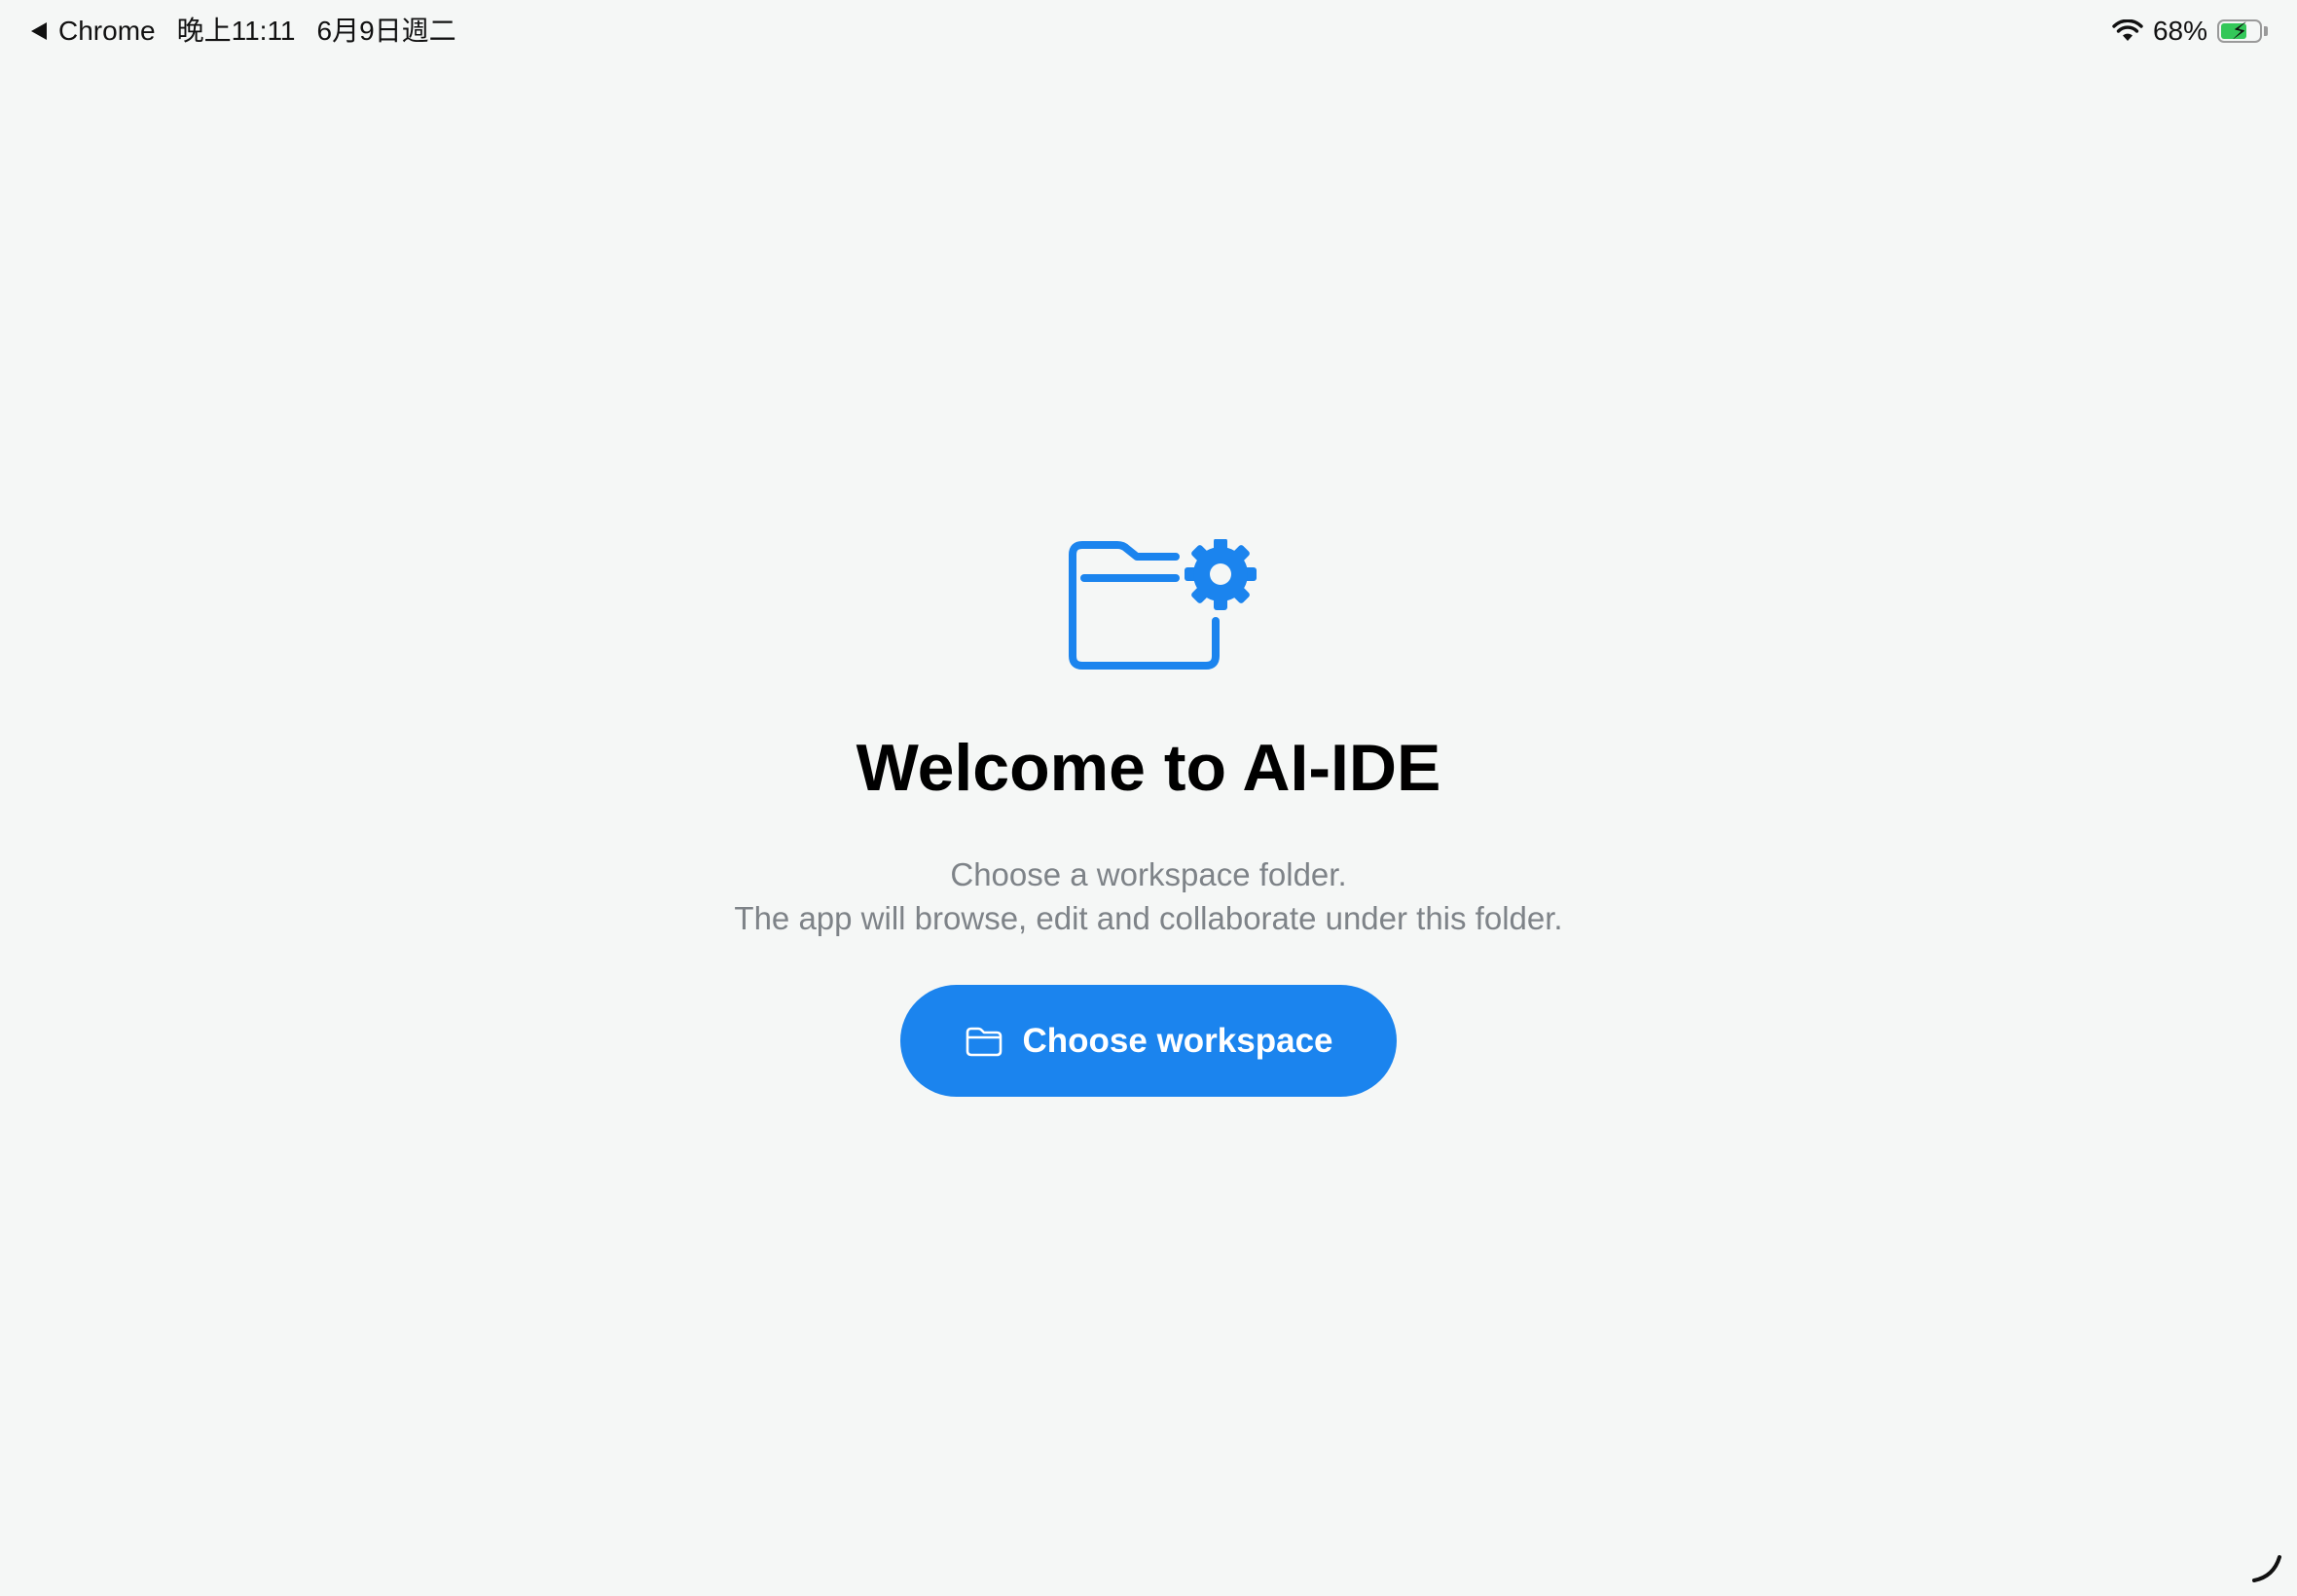 The width and height of the screenshot is (2297, 1596). Describe the element at coordinates (2179, 31) in the screenshot. I see `battery-percent: 68%` at that location.